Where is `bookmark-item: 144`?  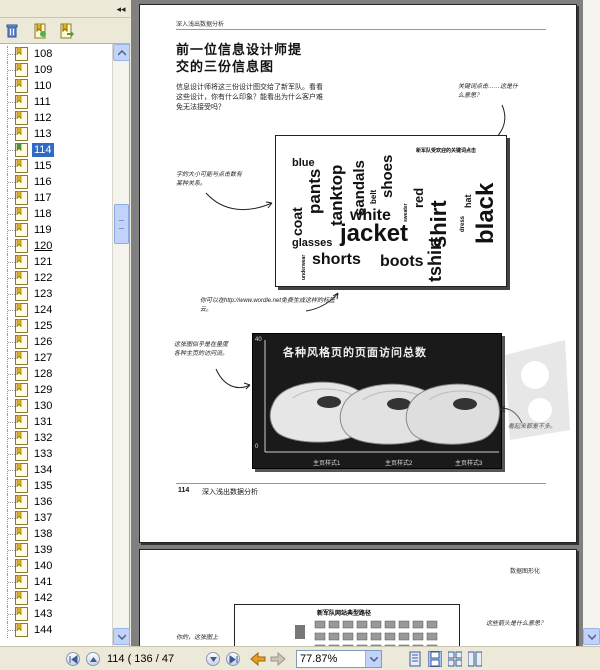
bookmark-item: 144 is located at coordinates (56, 630).